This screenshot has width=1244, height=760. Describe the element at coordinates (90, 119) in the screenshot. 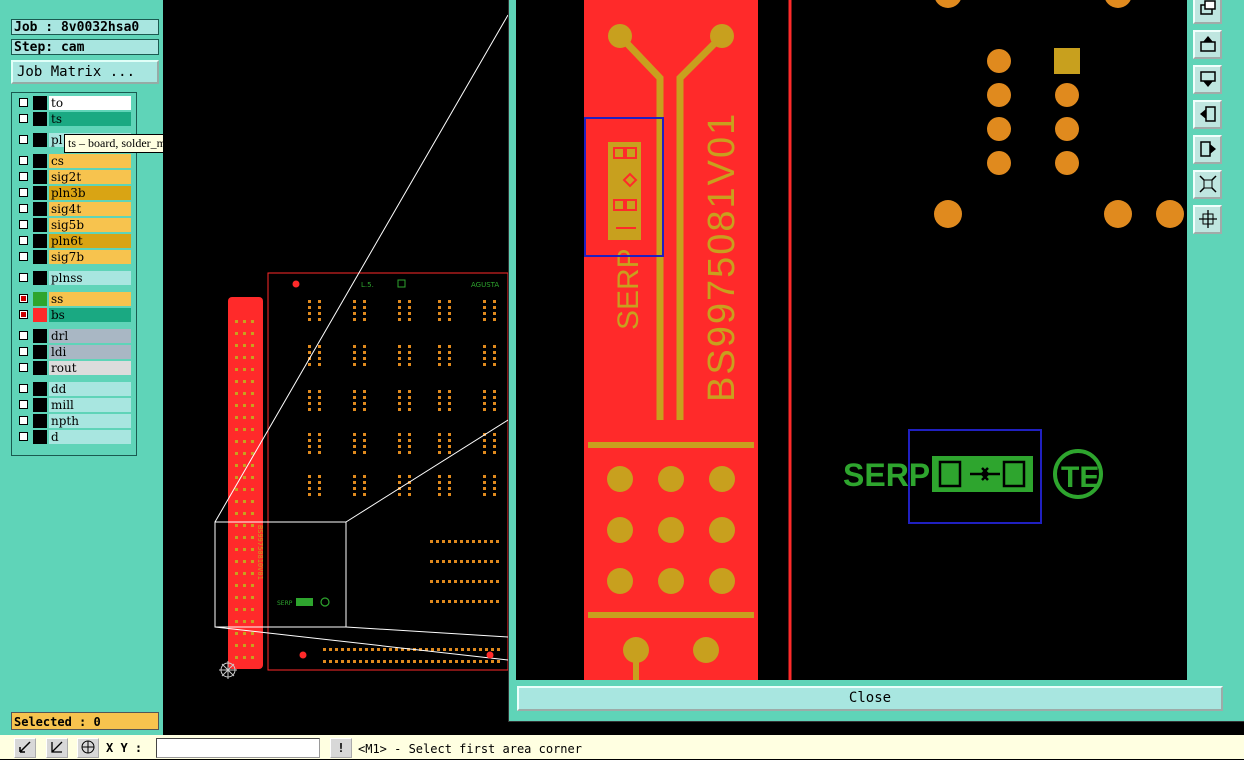

I see `layer-name: ts` at that location.